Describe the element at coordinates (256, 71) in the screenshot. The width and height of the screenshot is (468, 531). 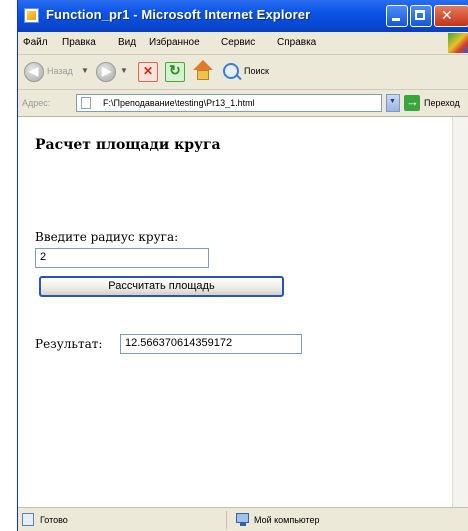
I see `search-label: Поиск` at that location.